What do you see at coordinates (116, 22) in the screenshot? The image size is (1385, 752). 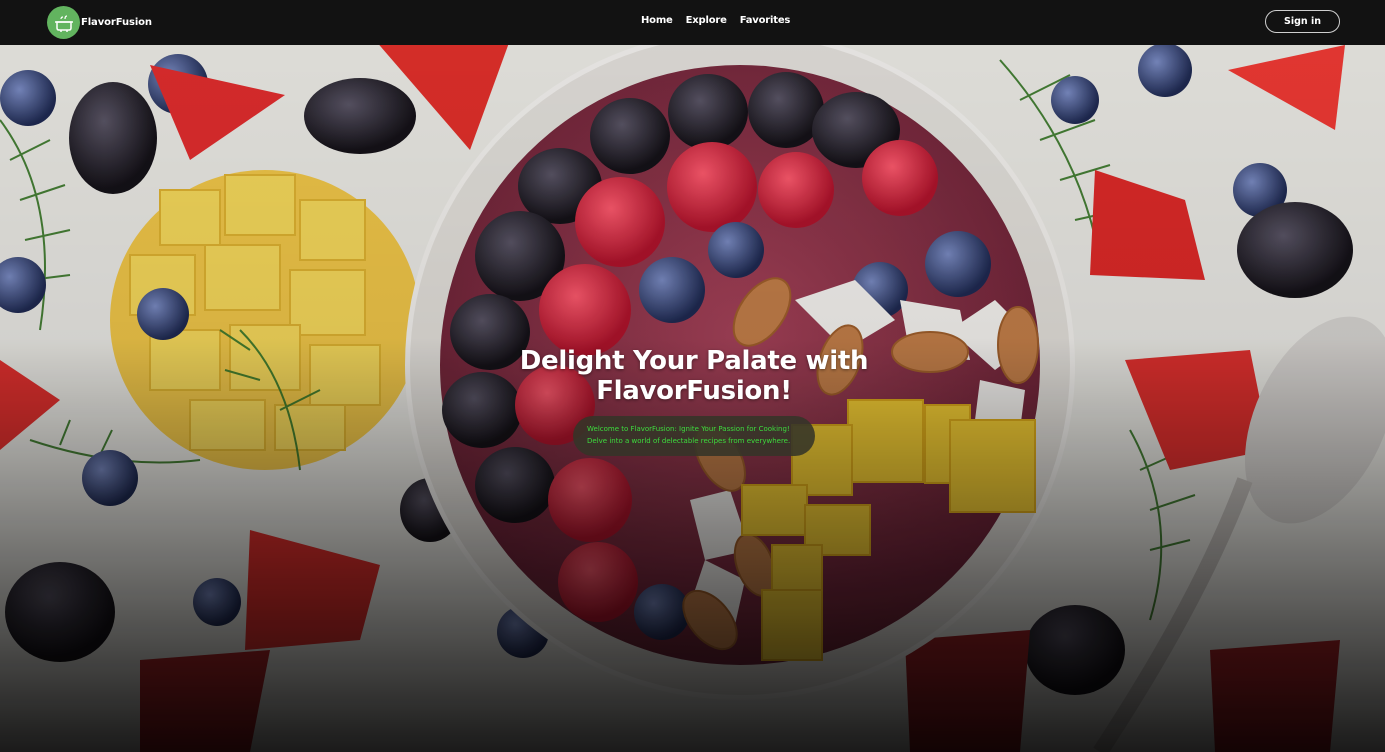 I see `brand-name: FlavorFusion` at bounding box center [116, 22].